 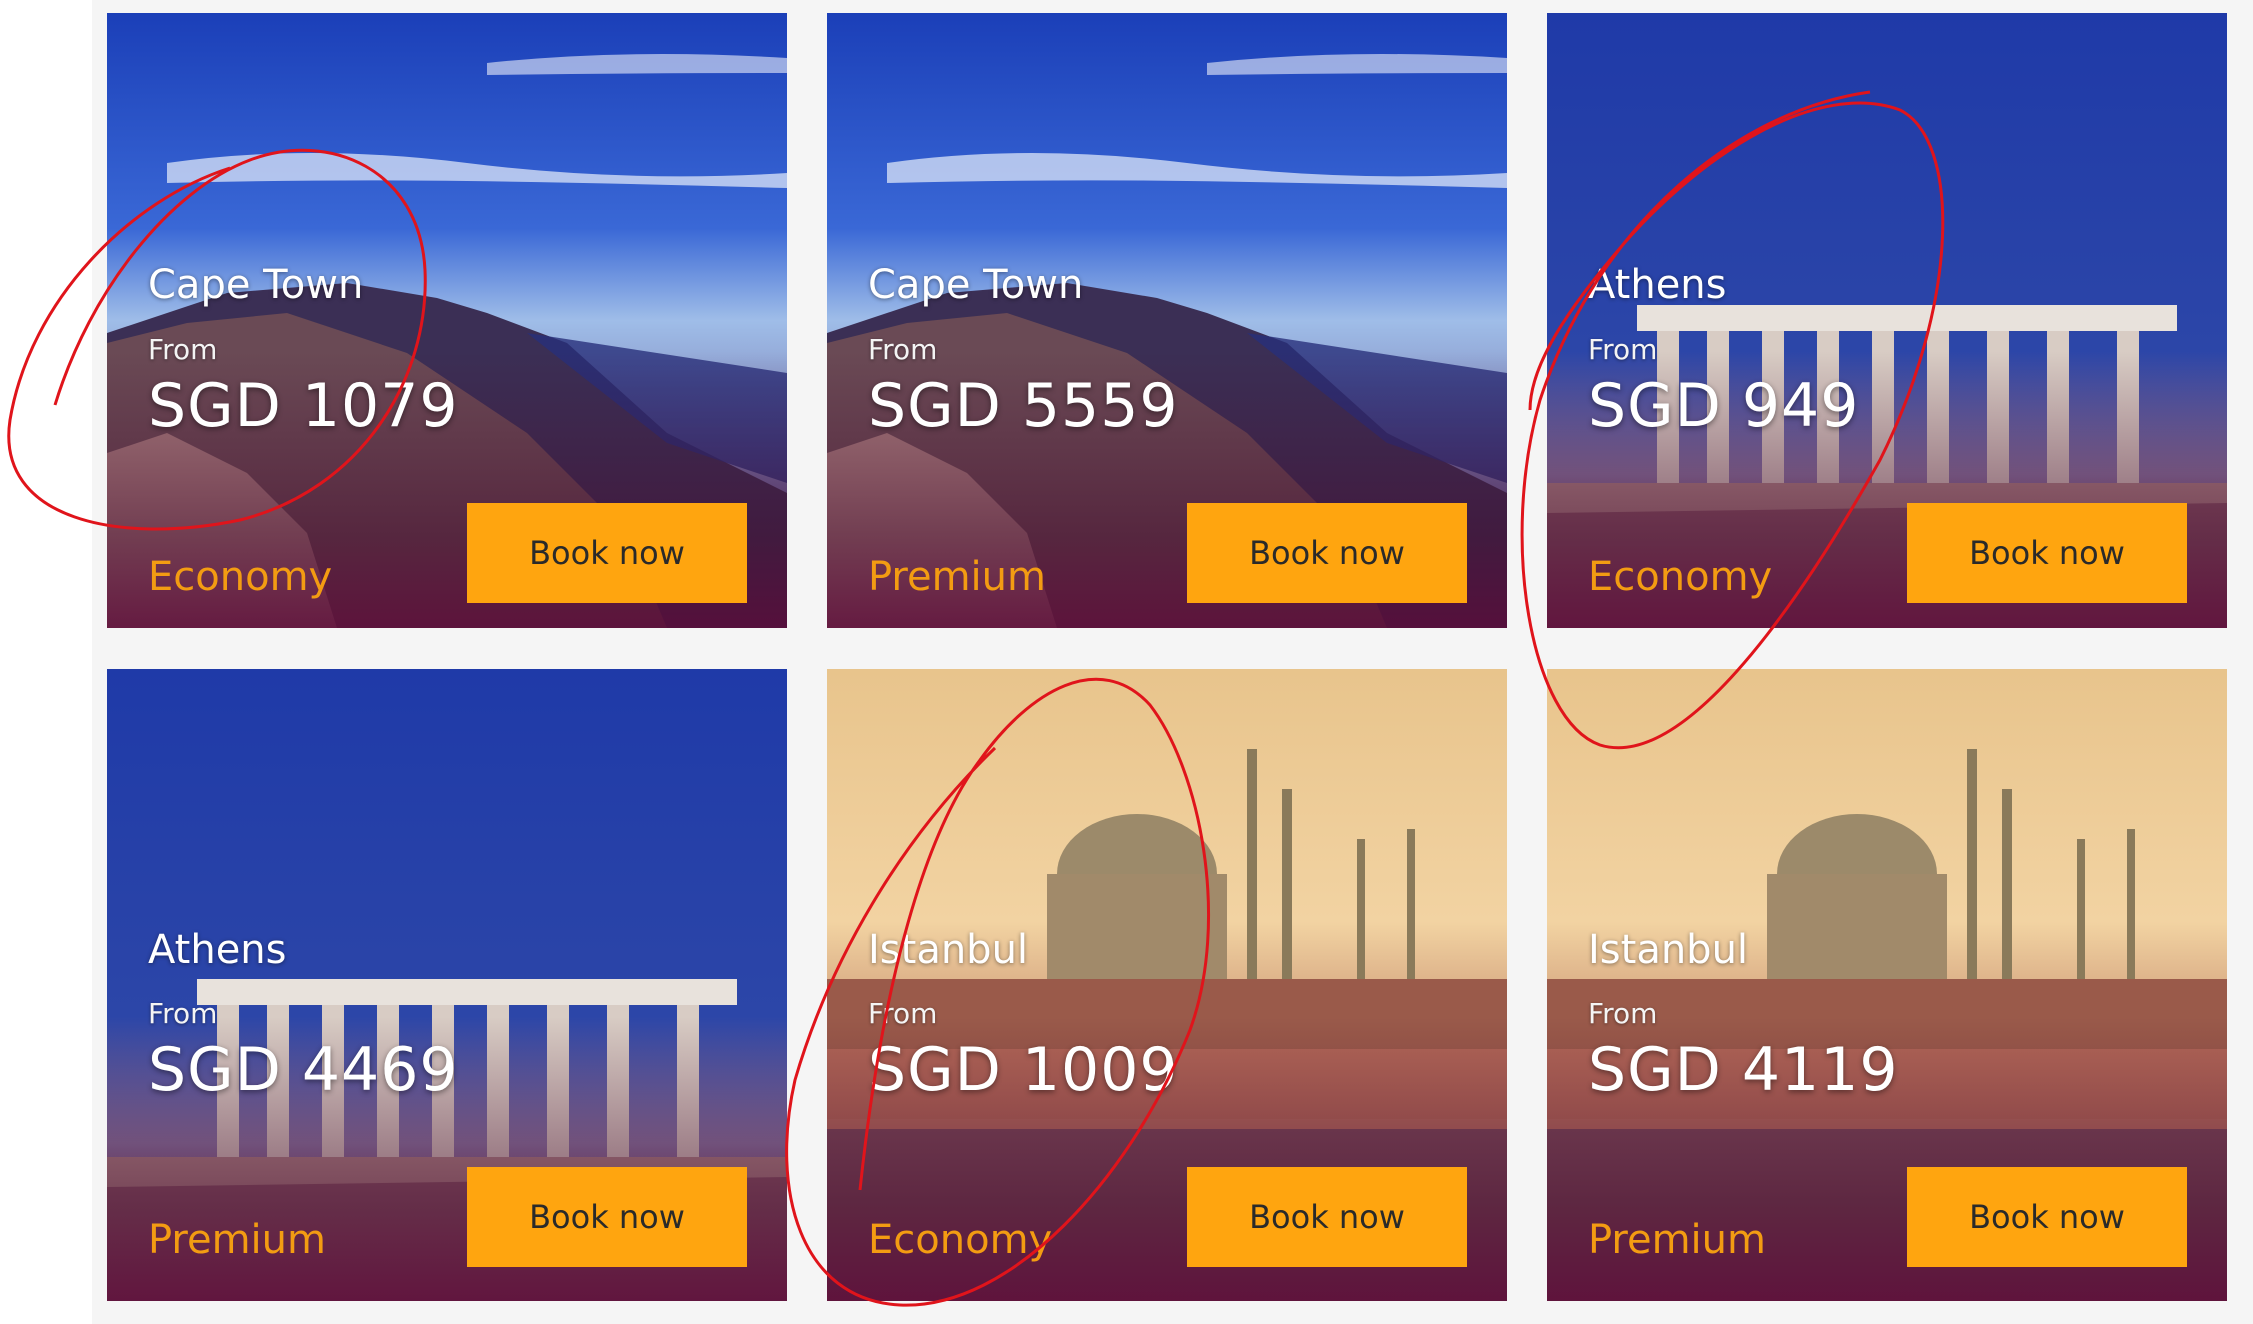 What do you see at coordinates (447, 985) in the screenshot?
I see `deal-card: Athens From SGD 4469 Premium Book now` at bounding box center [447, 985].